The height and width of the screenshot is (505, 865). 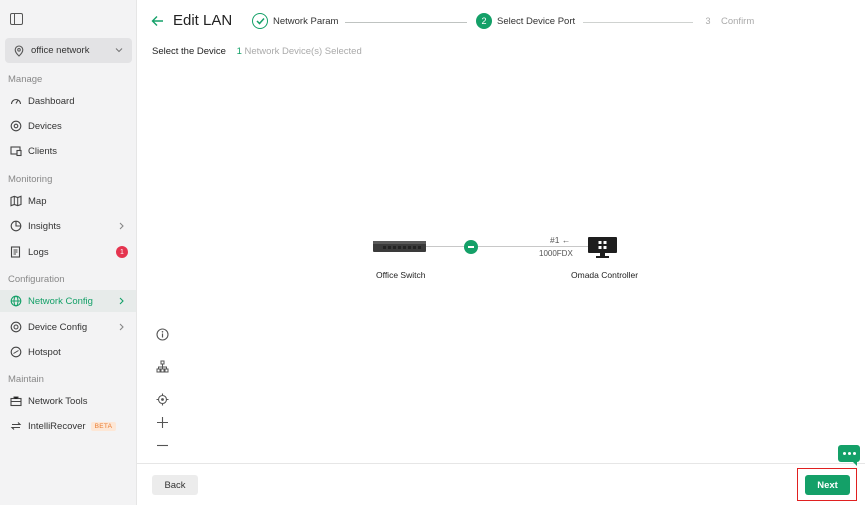 What do you see at coordinates (44, 352) in the screenshot?
I see `sidebar-item-label: Hotspot` at bounding box center [44, 352].